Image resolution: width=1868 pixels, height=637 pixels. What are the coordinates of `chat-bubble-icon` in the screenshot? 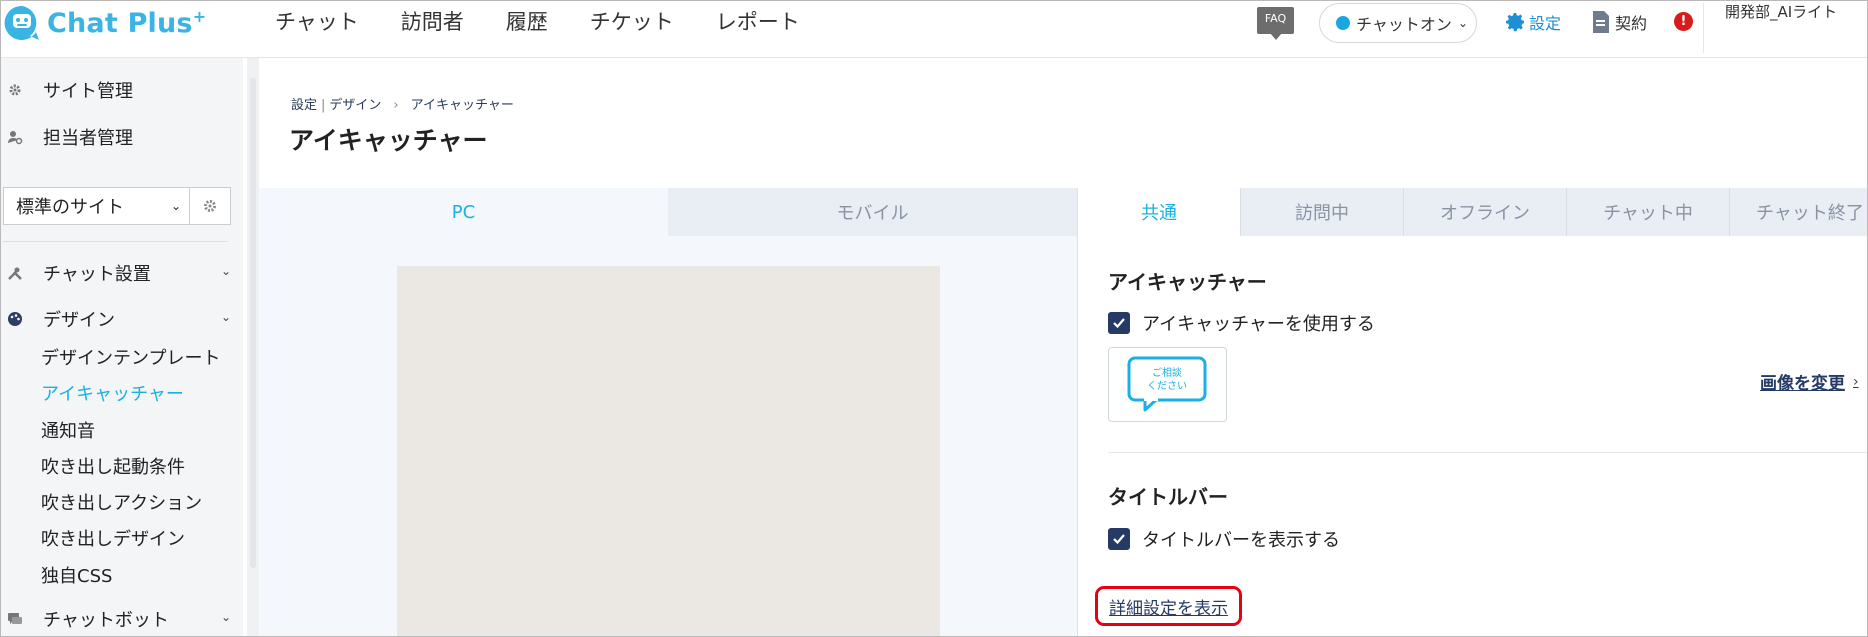 It's located at (15, 618).